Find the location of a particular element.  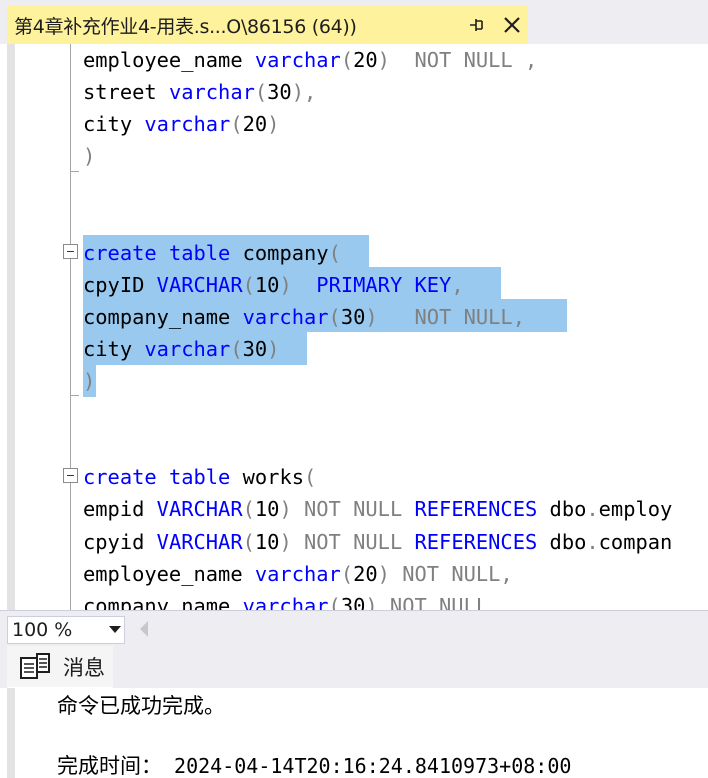

code-token: cpyid is located at coordinates (120, 541).